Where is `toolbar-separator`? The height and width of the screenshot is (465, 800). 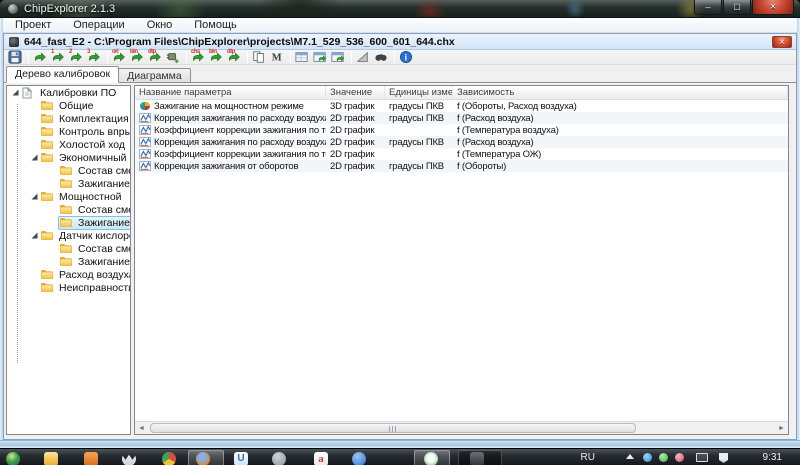
toolbar-separator is located at coordinates (107, 57).